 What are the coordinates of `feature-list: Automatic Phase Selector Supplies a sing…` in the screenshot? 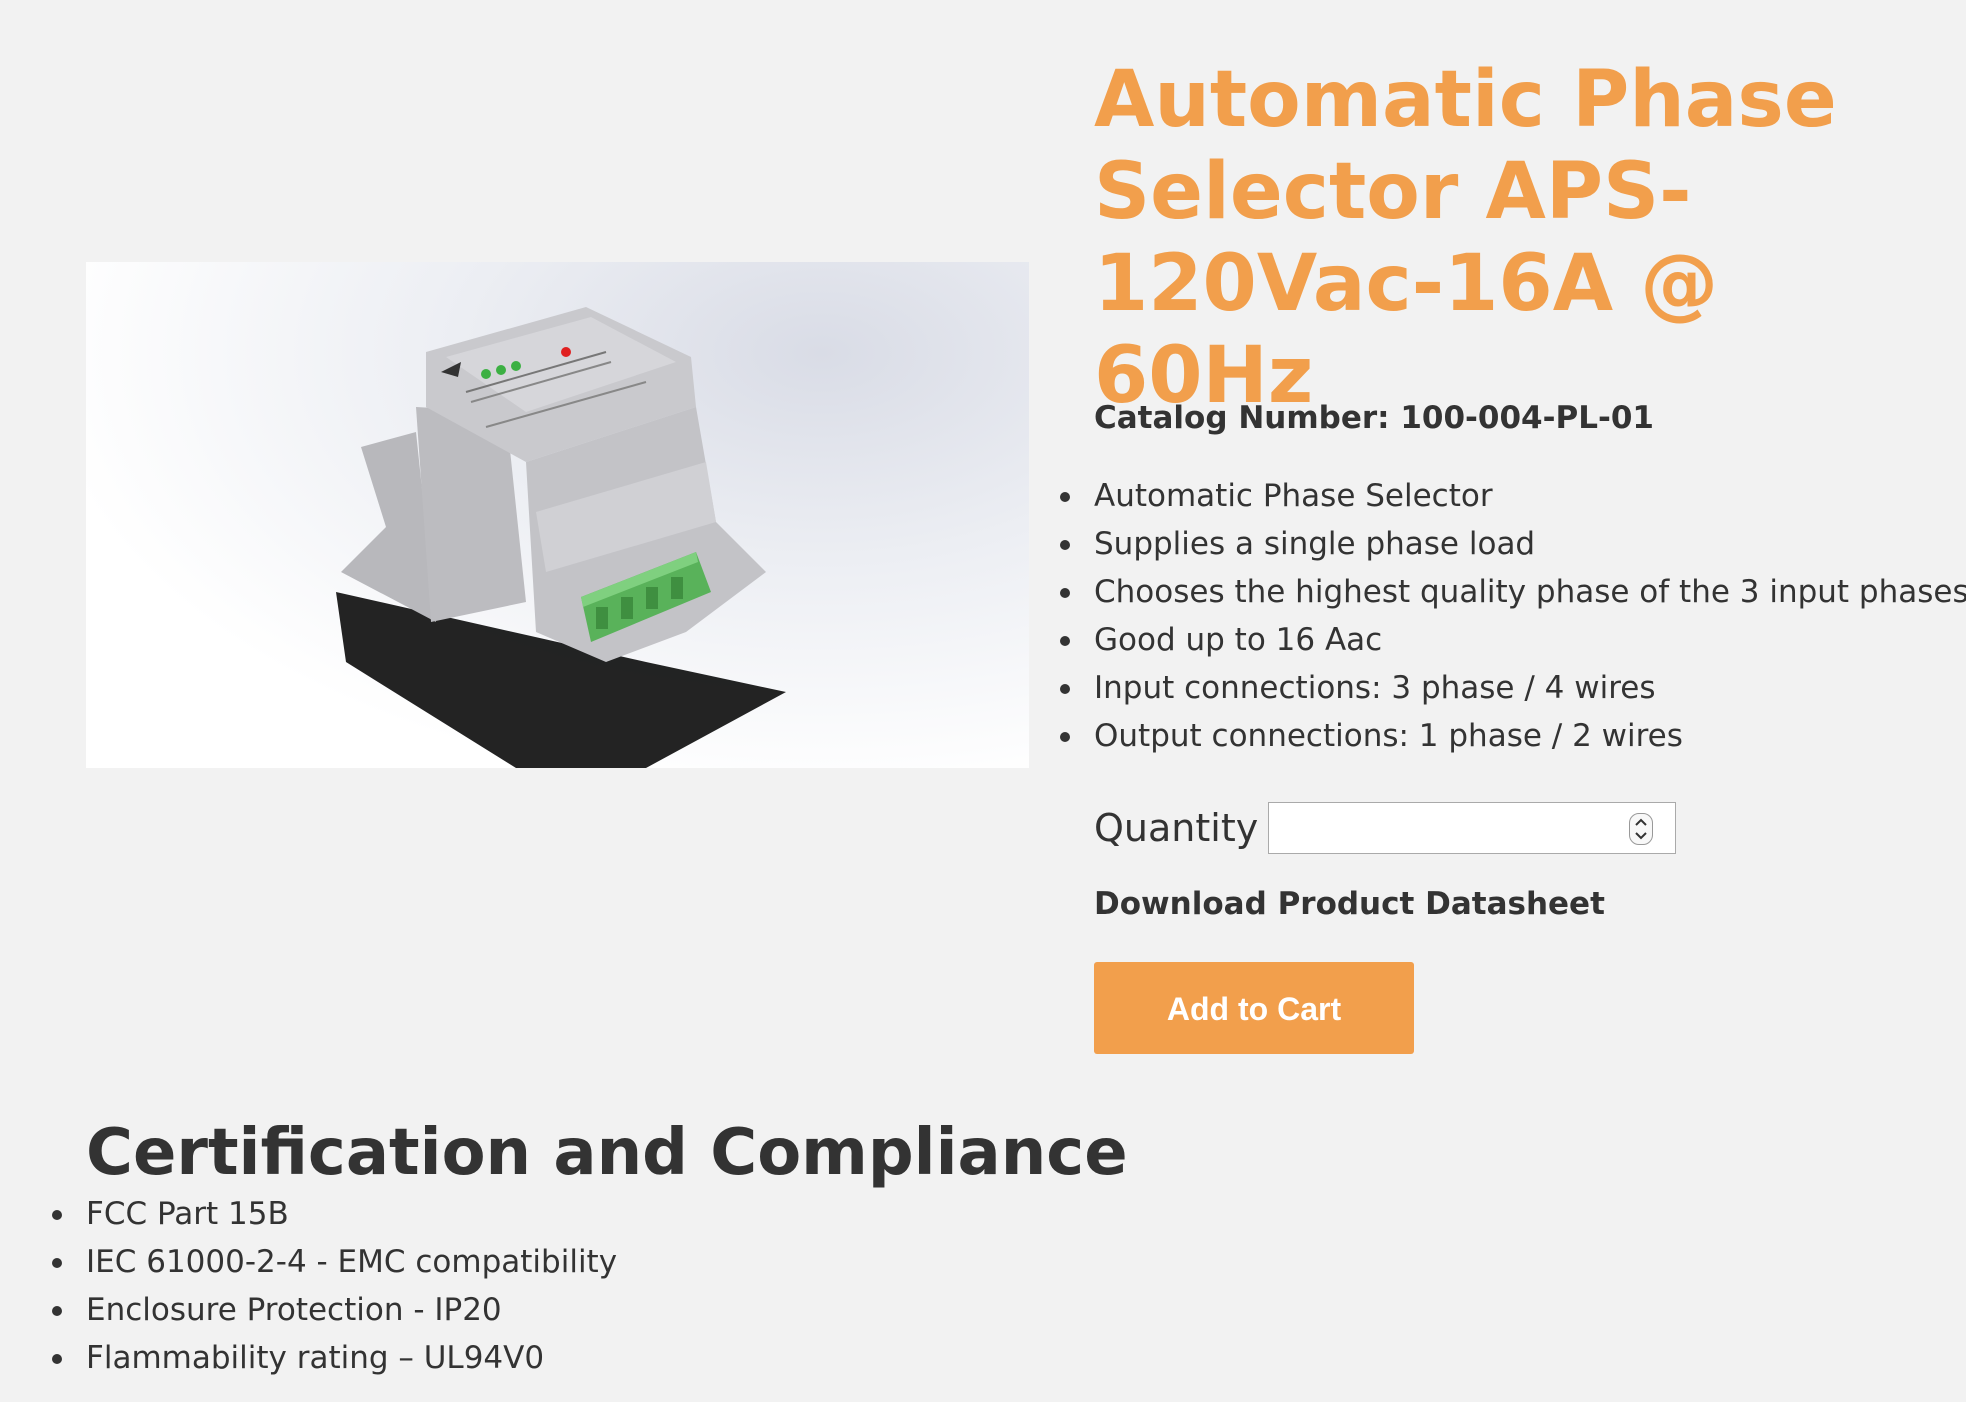 It's located at (1513, 616).